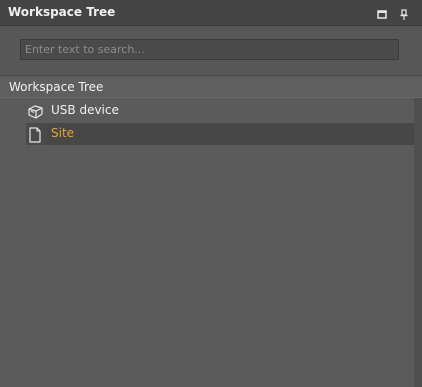  Describe the element at coordinates (418, 242) in the screenshot. I see `vertical-scroll-gutter` at that location.